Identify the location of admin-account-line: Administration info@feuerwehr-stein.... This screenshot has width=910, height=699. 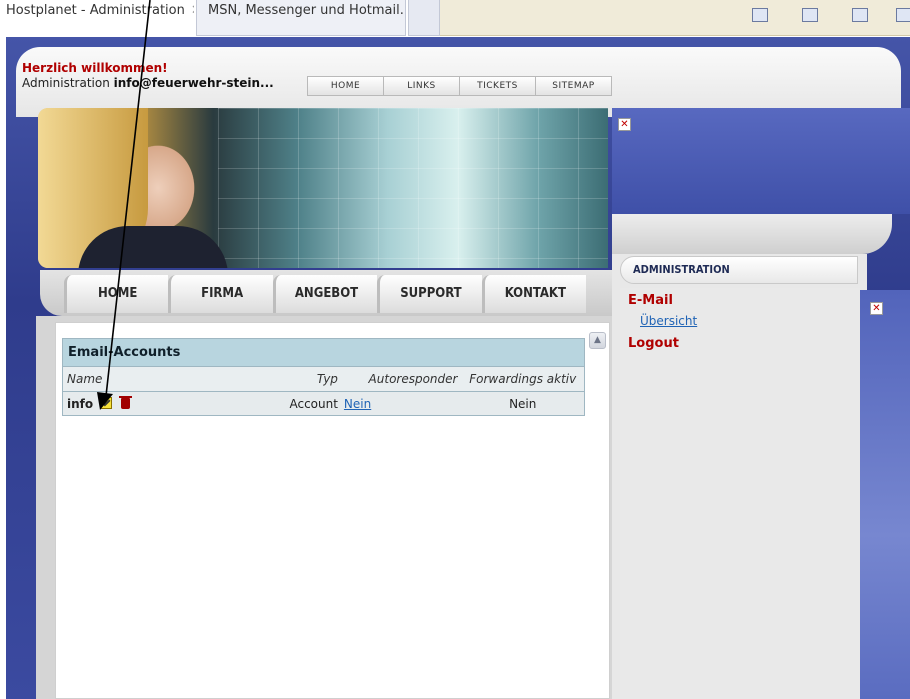
(148, 83).